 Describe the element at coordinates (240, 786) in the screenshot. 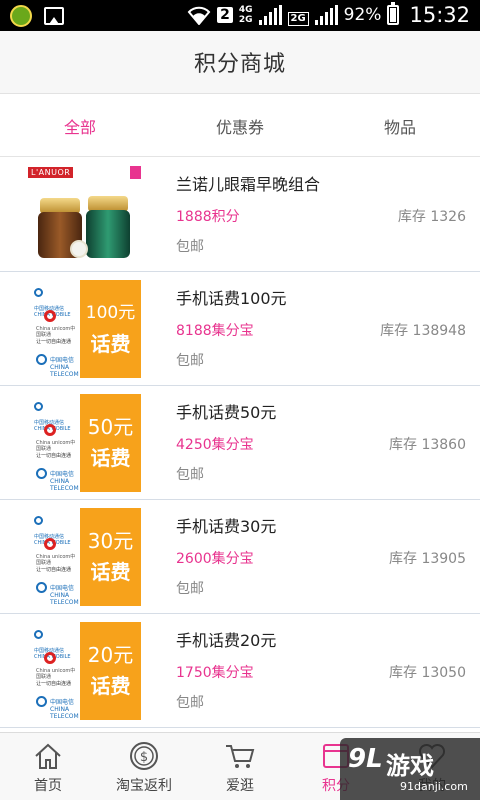

I see `nav-label: 爱逛` at that location.